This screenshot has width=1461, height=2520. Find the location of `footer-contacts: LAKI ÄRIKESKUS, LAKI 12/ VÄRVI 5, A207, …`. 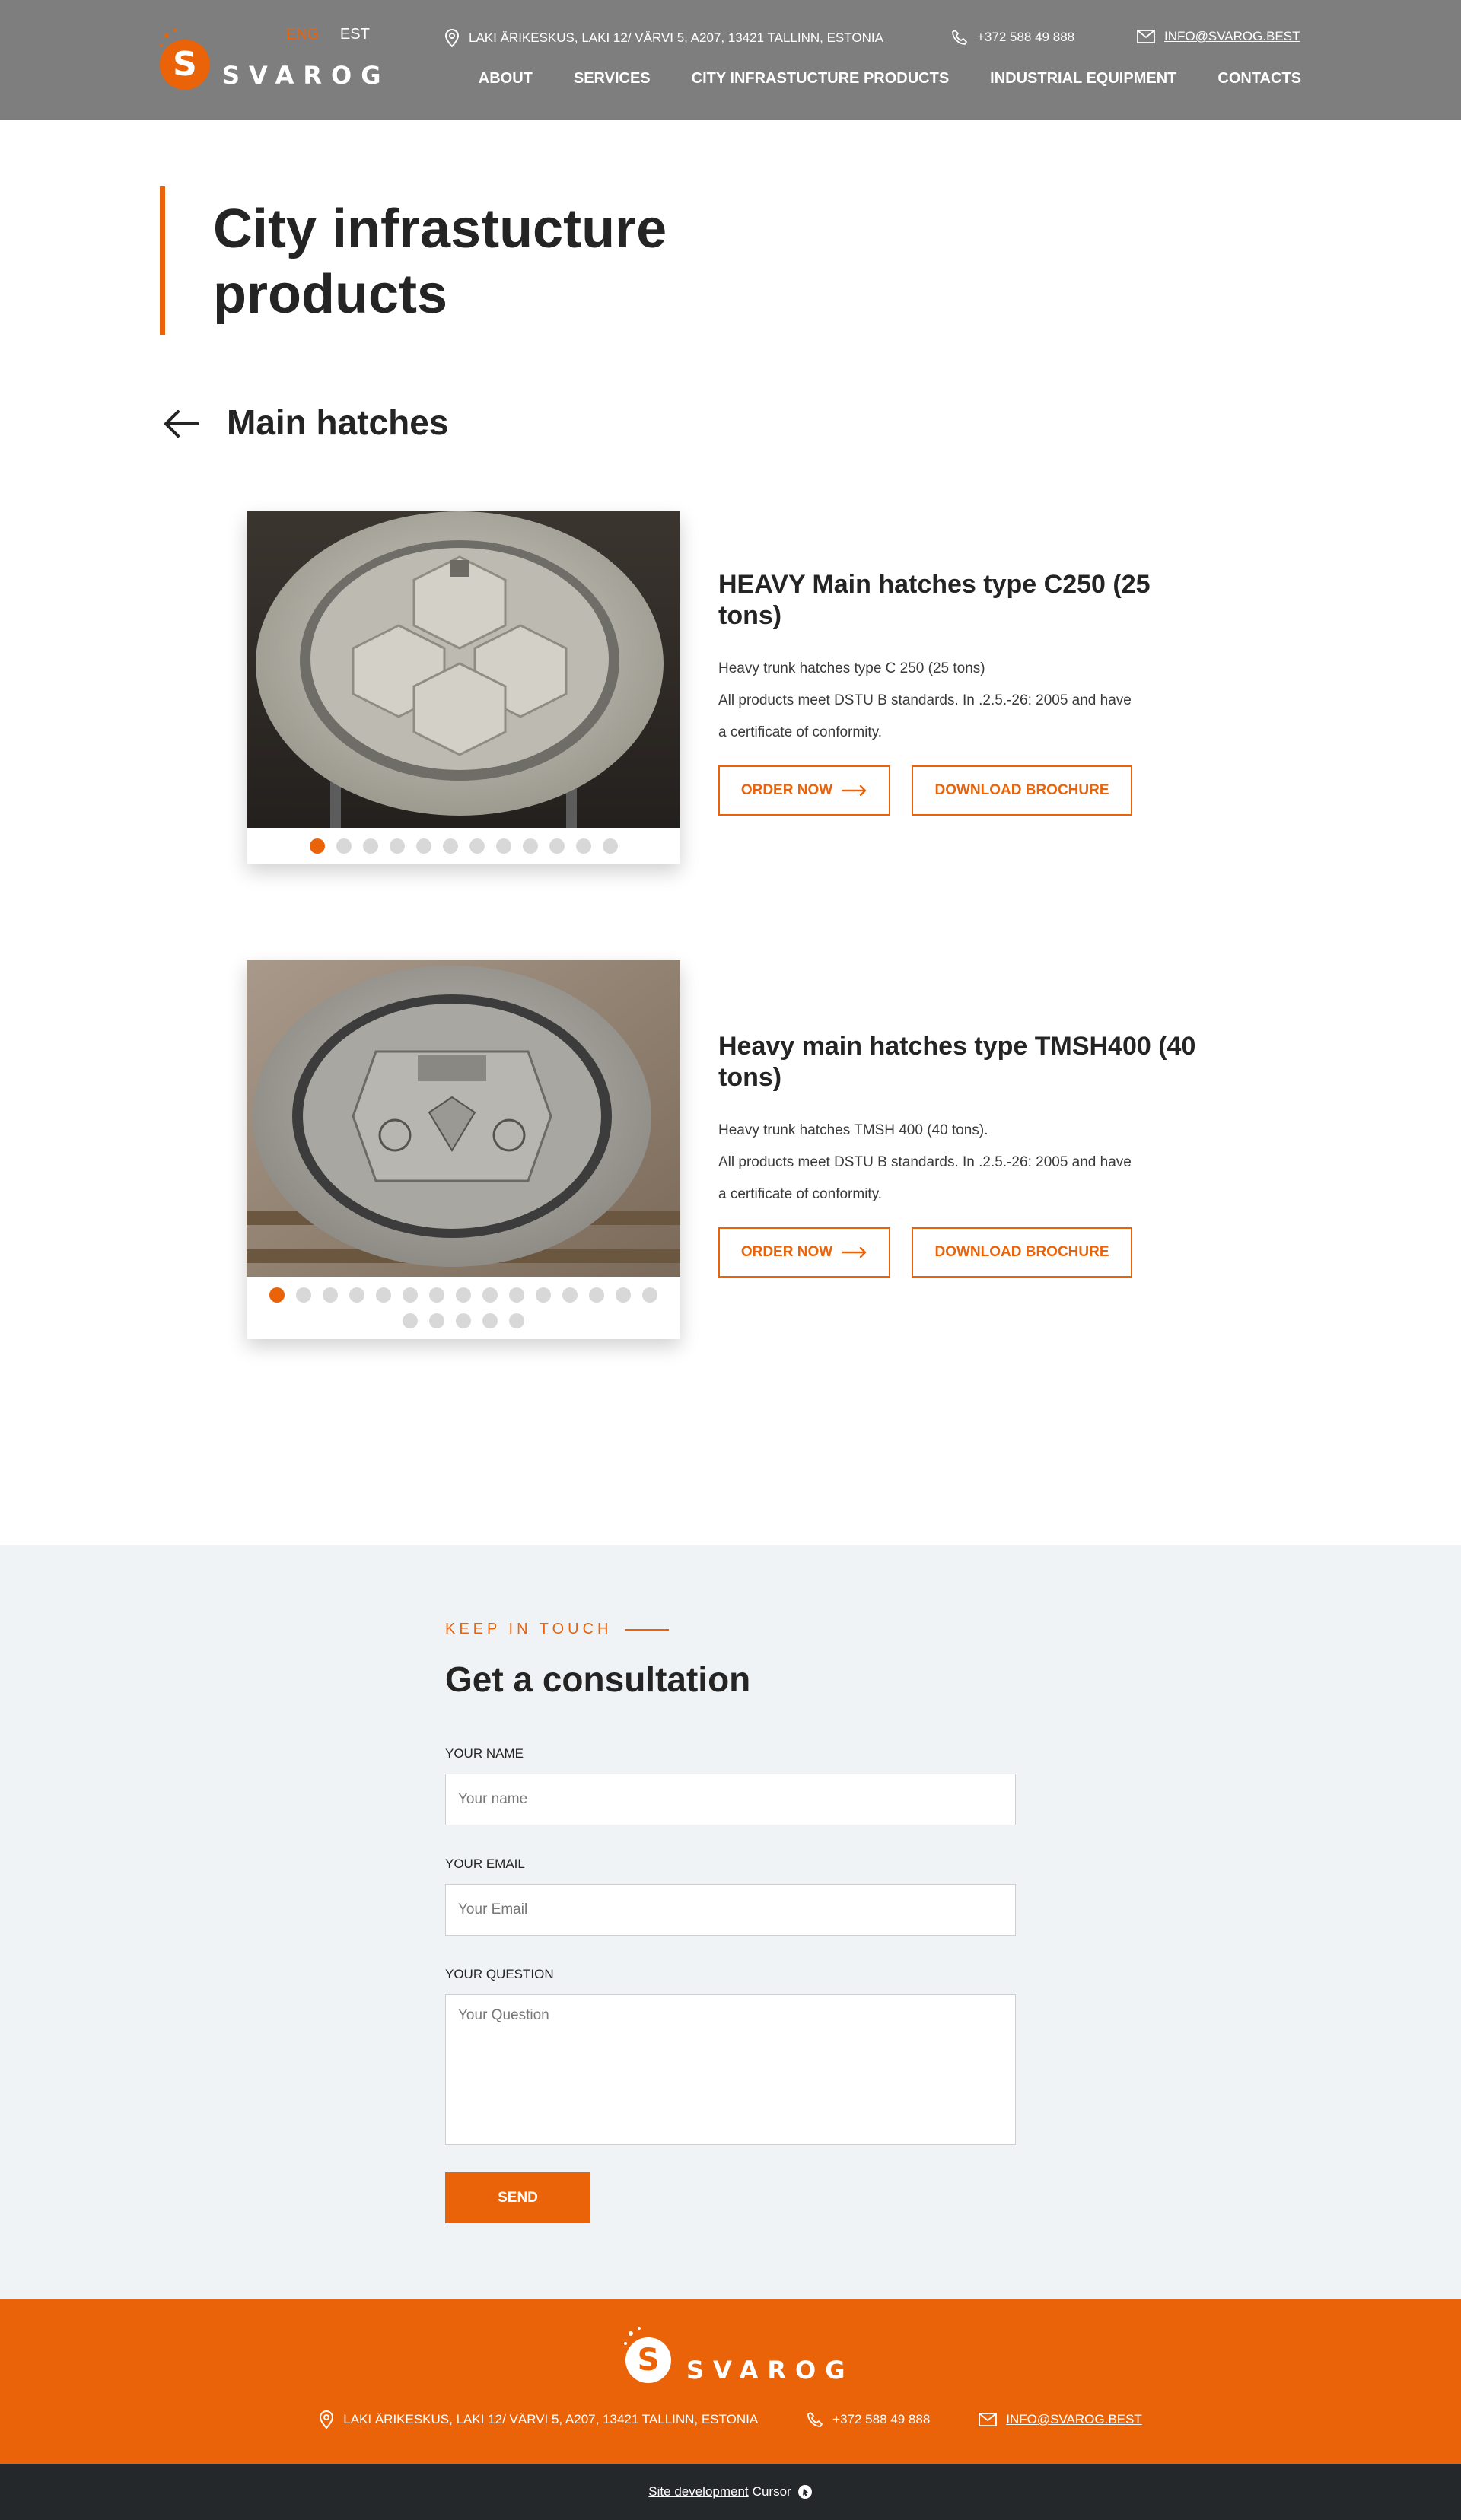

footer-contacts: LAKI ÄRIKESKUS, LAKI 12/ VÄRVI 5, A207, … is located at coordinates (730, 2419).